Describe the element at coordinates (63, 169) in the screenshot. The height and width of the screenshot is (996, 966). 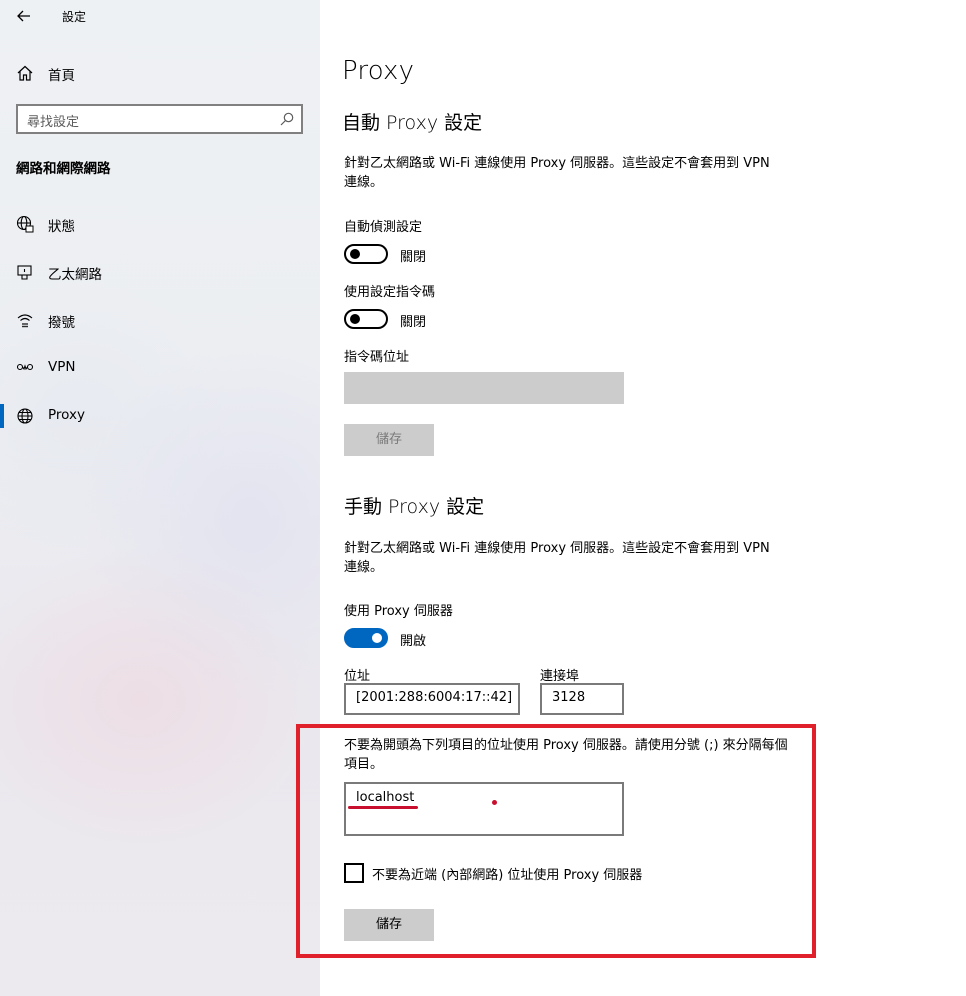
I see `sidebar-section-title: 網路和網際網路` at that location.